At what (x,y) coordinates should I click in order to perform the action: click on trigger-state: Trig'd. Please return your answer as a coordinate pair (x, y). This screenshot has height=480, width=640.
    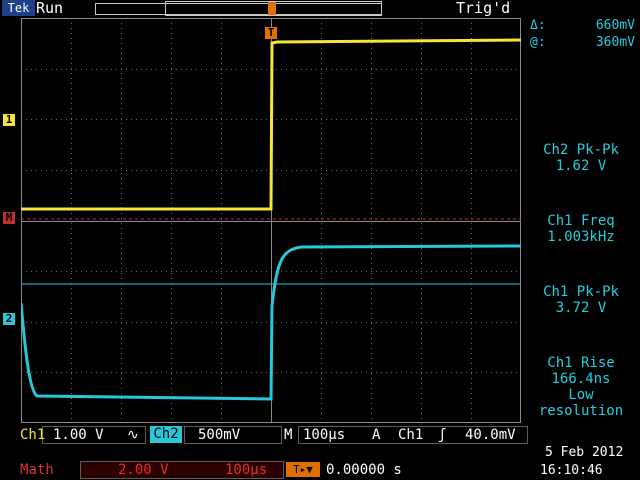
    Looking at the image, I should click on (483, 8).